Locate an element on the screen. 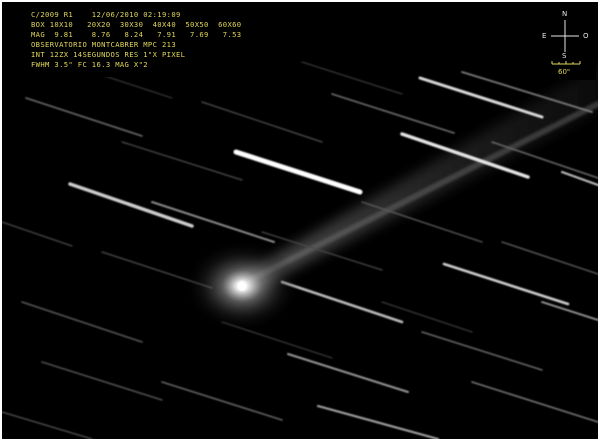 The height and width of the screenshot is (441, 600). info-line-magnitudes: MAG 9.81 8.76 8.24 7.91 7.69 7.53 is located at coordinates (136, 34).